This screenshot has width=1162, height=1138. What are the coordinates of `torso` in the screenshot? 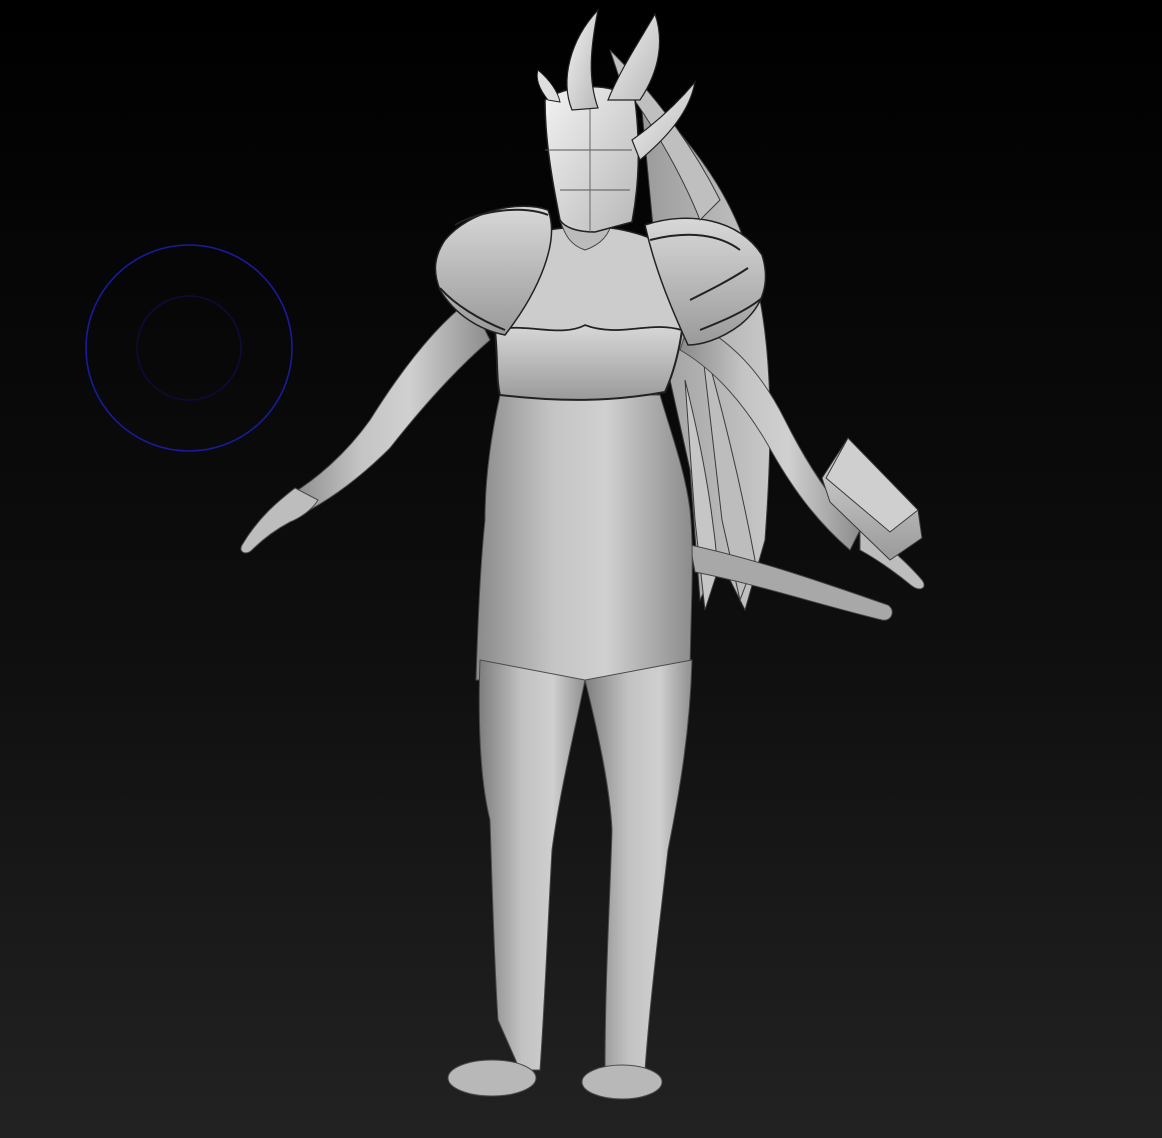 It's located at (584, 537).